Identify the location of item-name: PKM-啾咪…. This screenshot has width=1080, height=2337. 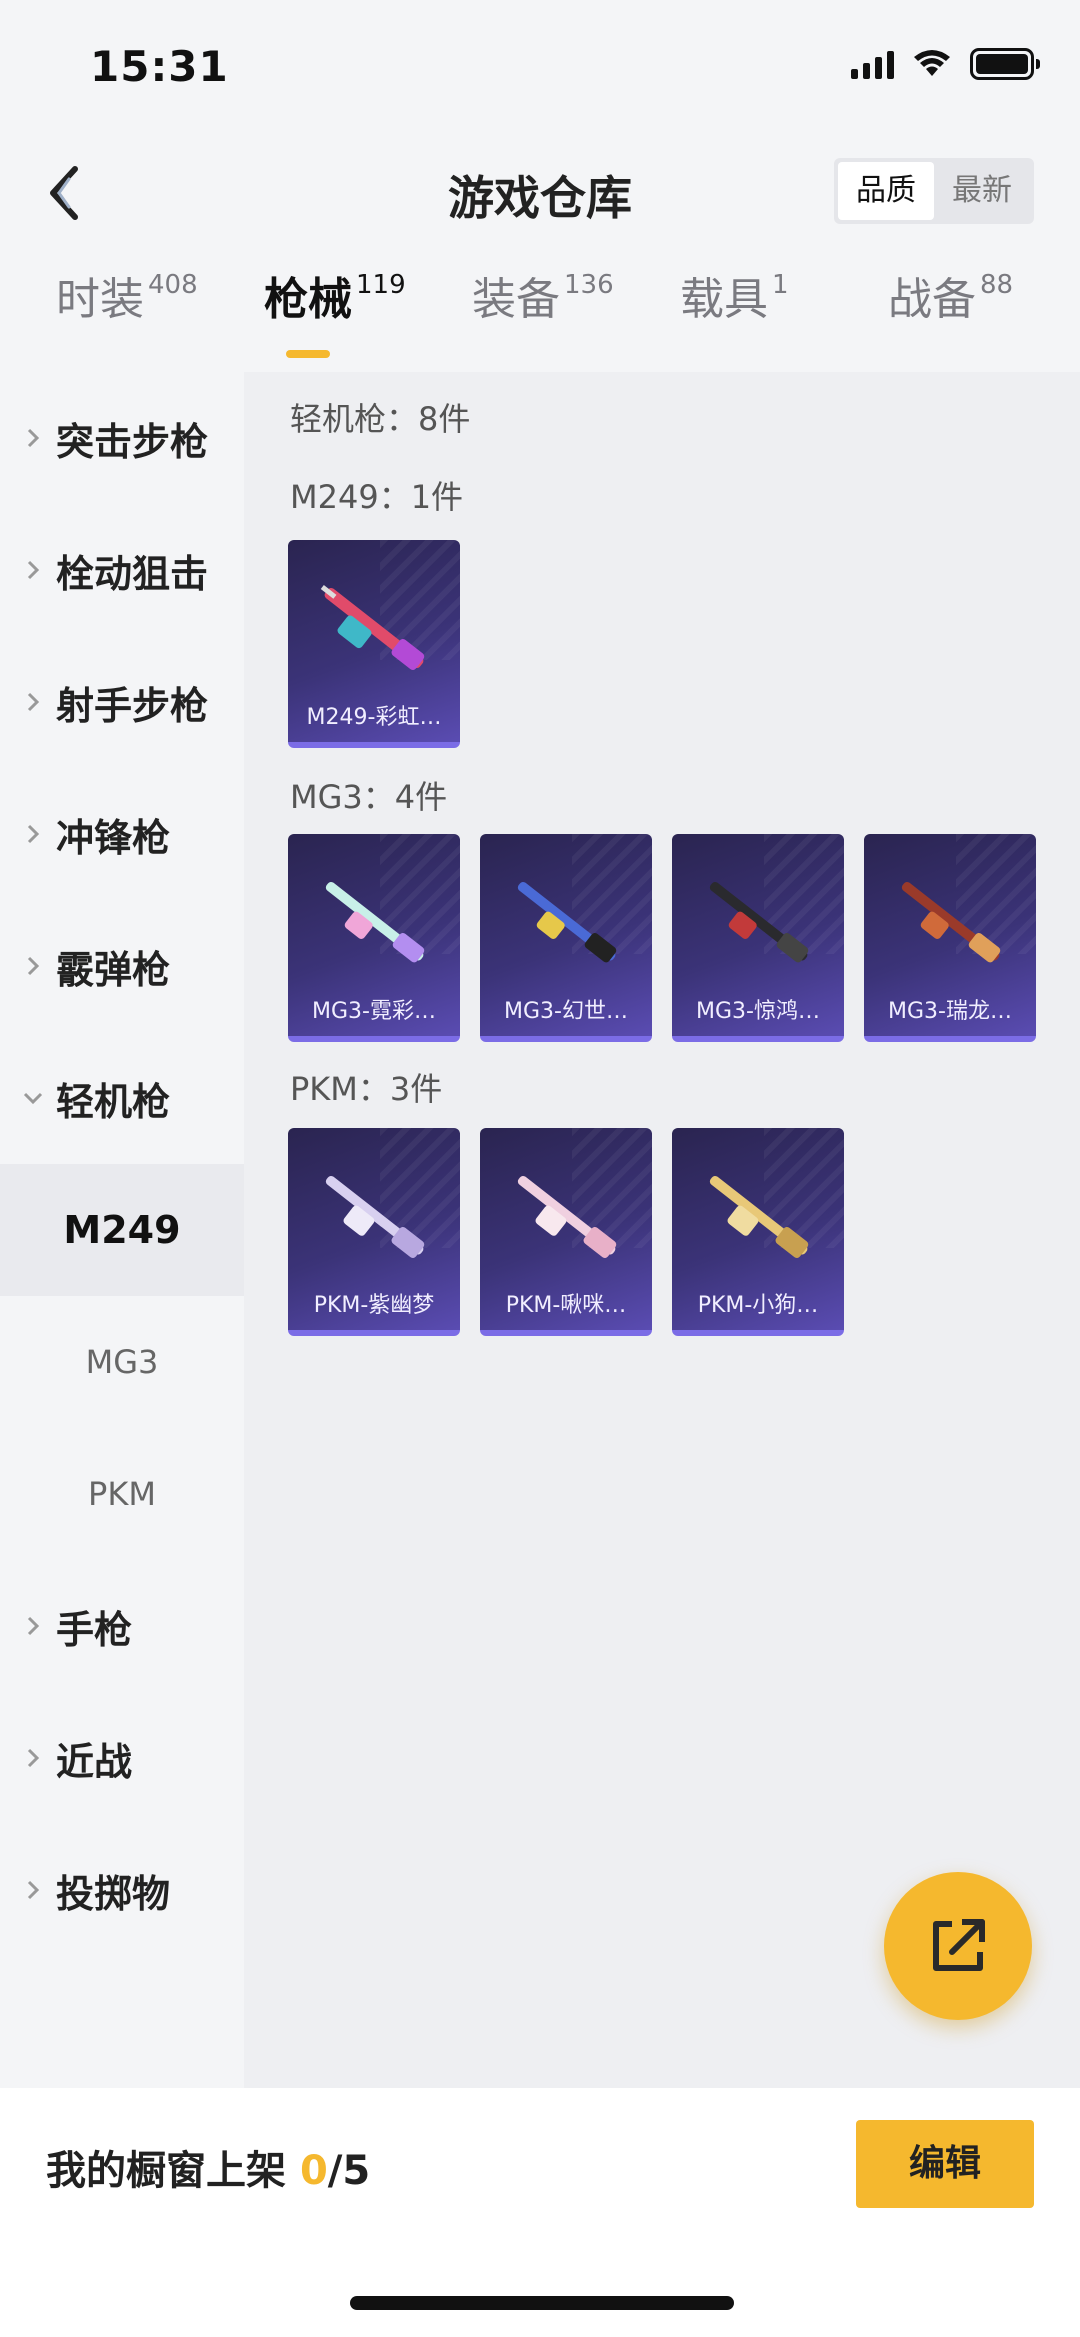
(566, 1305).